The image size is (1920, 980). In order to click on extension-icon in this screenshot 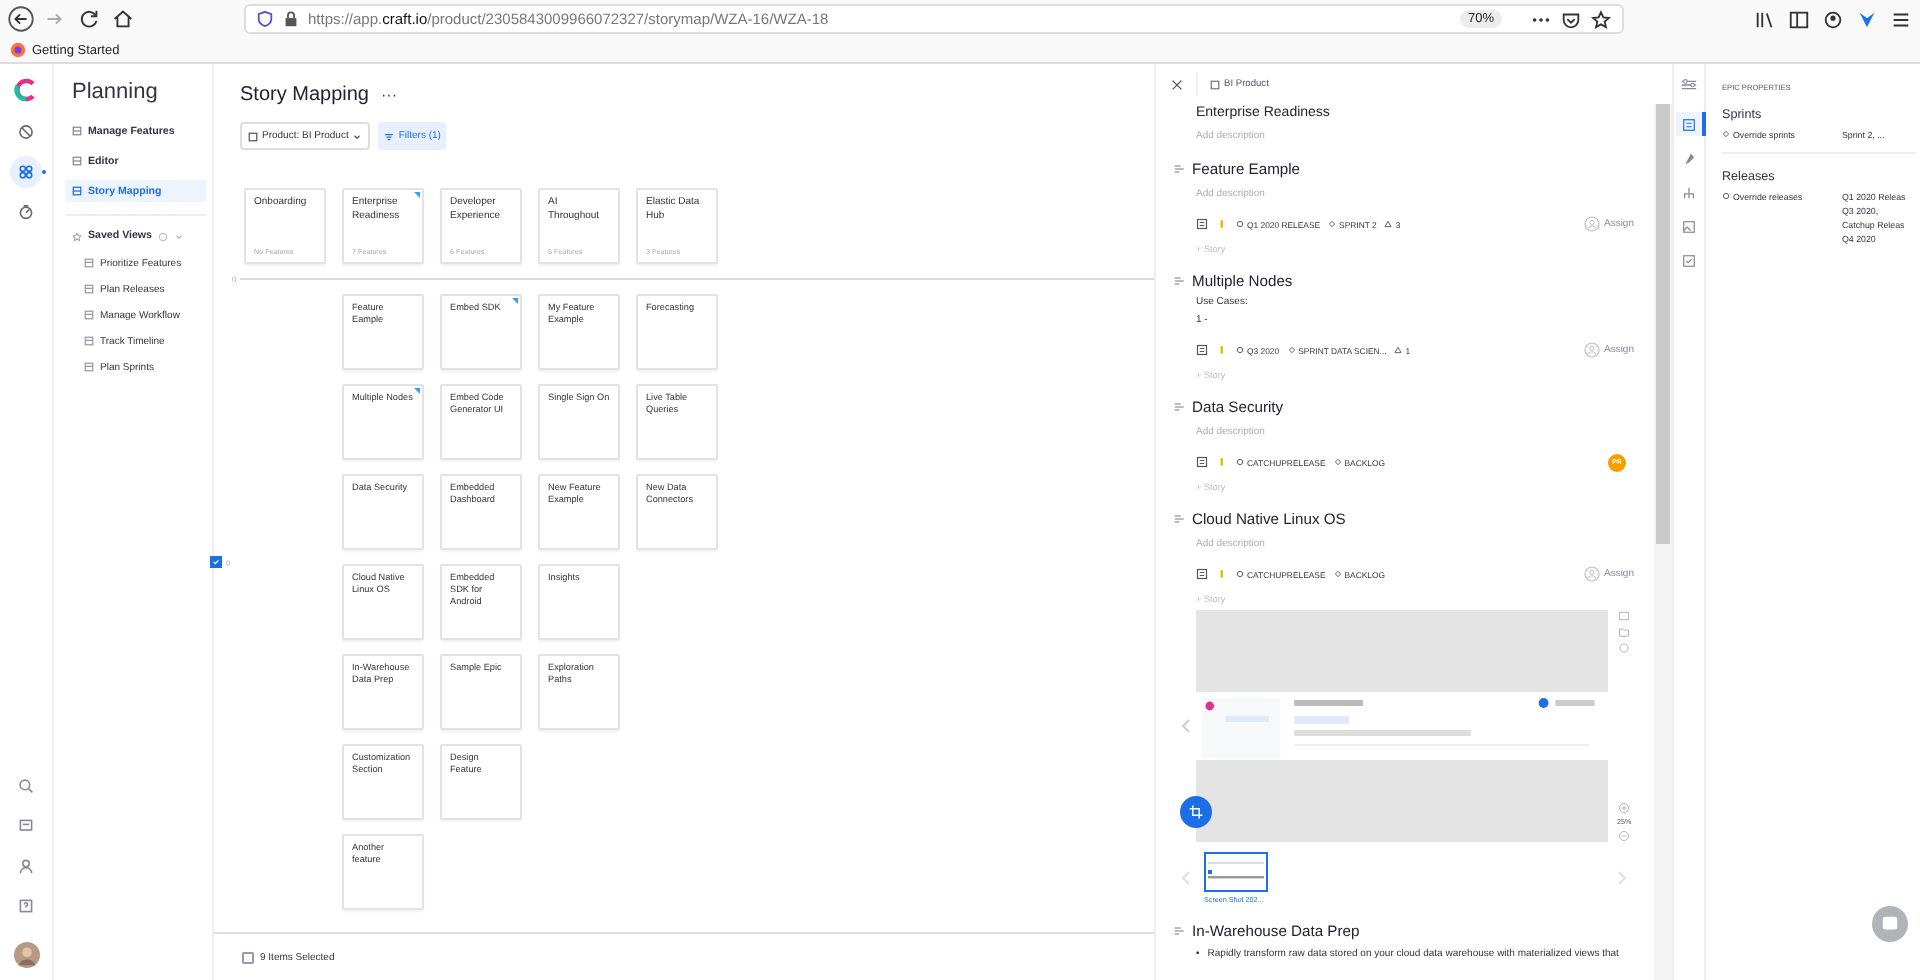, I will do `click(1867, 19)`.